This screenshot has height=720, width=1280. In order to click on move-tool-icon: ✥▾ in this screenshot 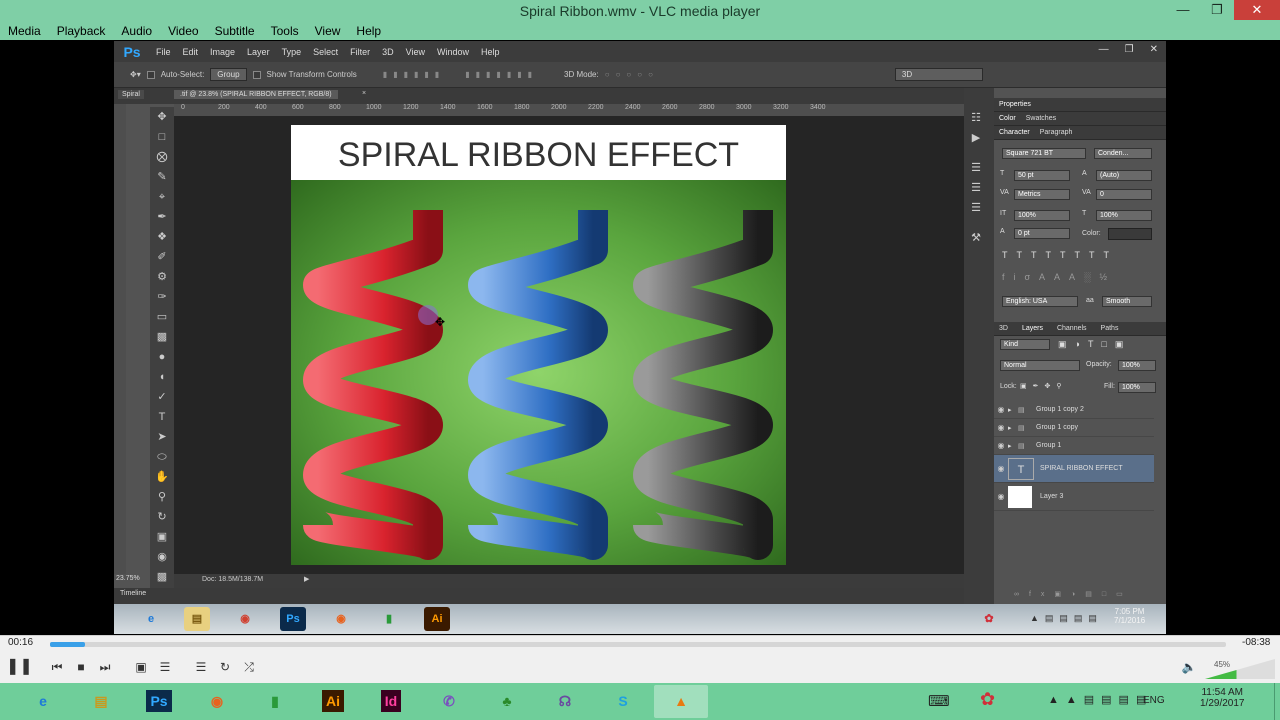, I will do `click(135, 74)`.